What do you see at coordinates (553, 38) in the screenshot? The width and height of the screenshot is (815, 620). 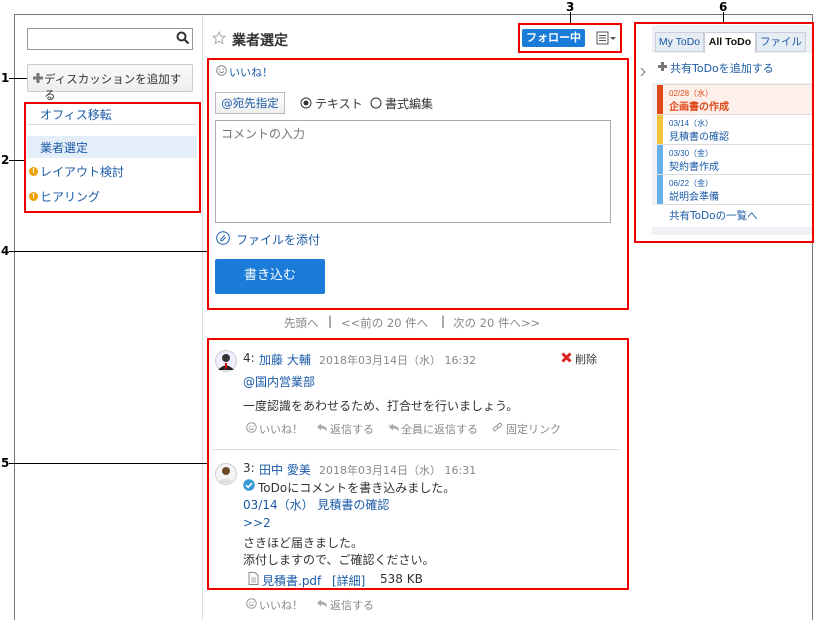 I see `follow-button: フォロー中` at bounding box center [553, 38].